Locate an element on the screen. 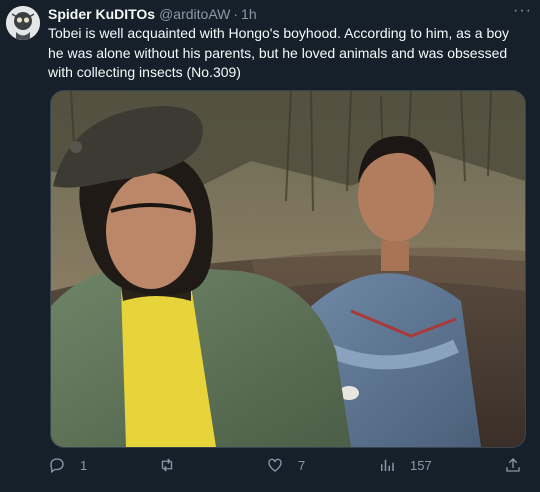 The height and width of the screenshot is (492, 540). heart-icon is located at coordinates (275, 465).